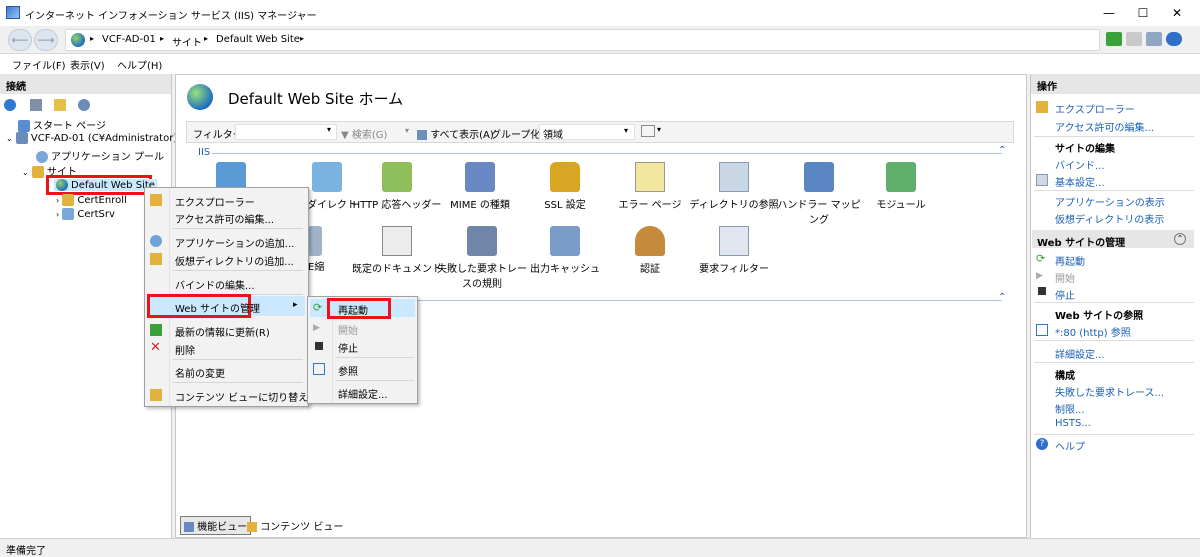 The width and height of the screenshot is (1200, 557). I want to click on up-folder-icon, so click(60, 105).